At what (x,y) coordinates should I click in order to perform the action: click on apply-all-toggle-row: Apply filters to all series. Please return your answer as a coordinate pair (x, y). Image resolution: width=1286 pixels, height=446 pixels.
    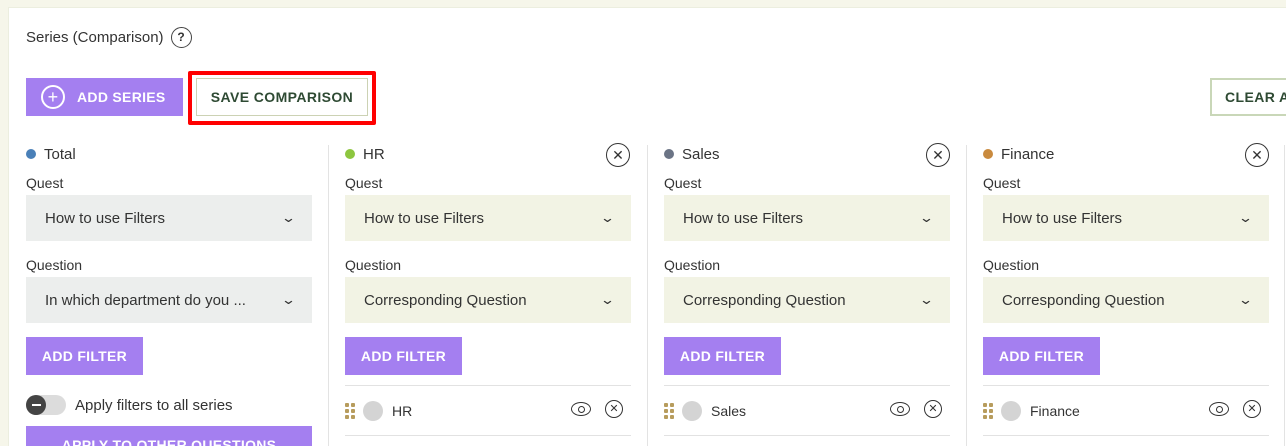
    Looking at the image, I should click on (169, 405).